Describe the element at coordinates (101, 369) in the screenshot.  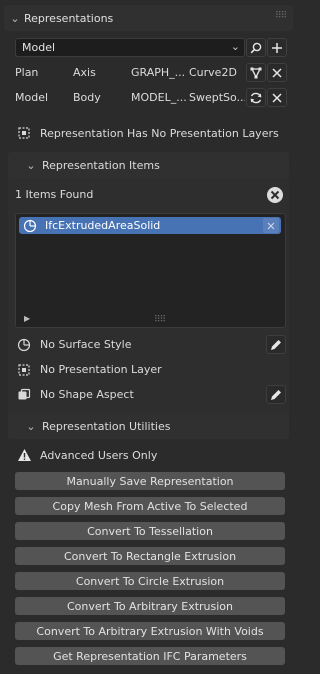
I see `presentation-layer-label: No Presentation Layer` at that location.